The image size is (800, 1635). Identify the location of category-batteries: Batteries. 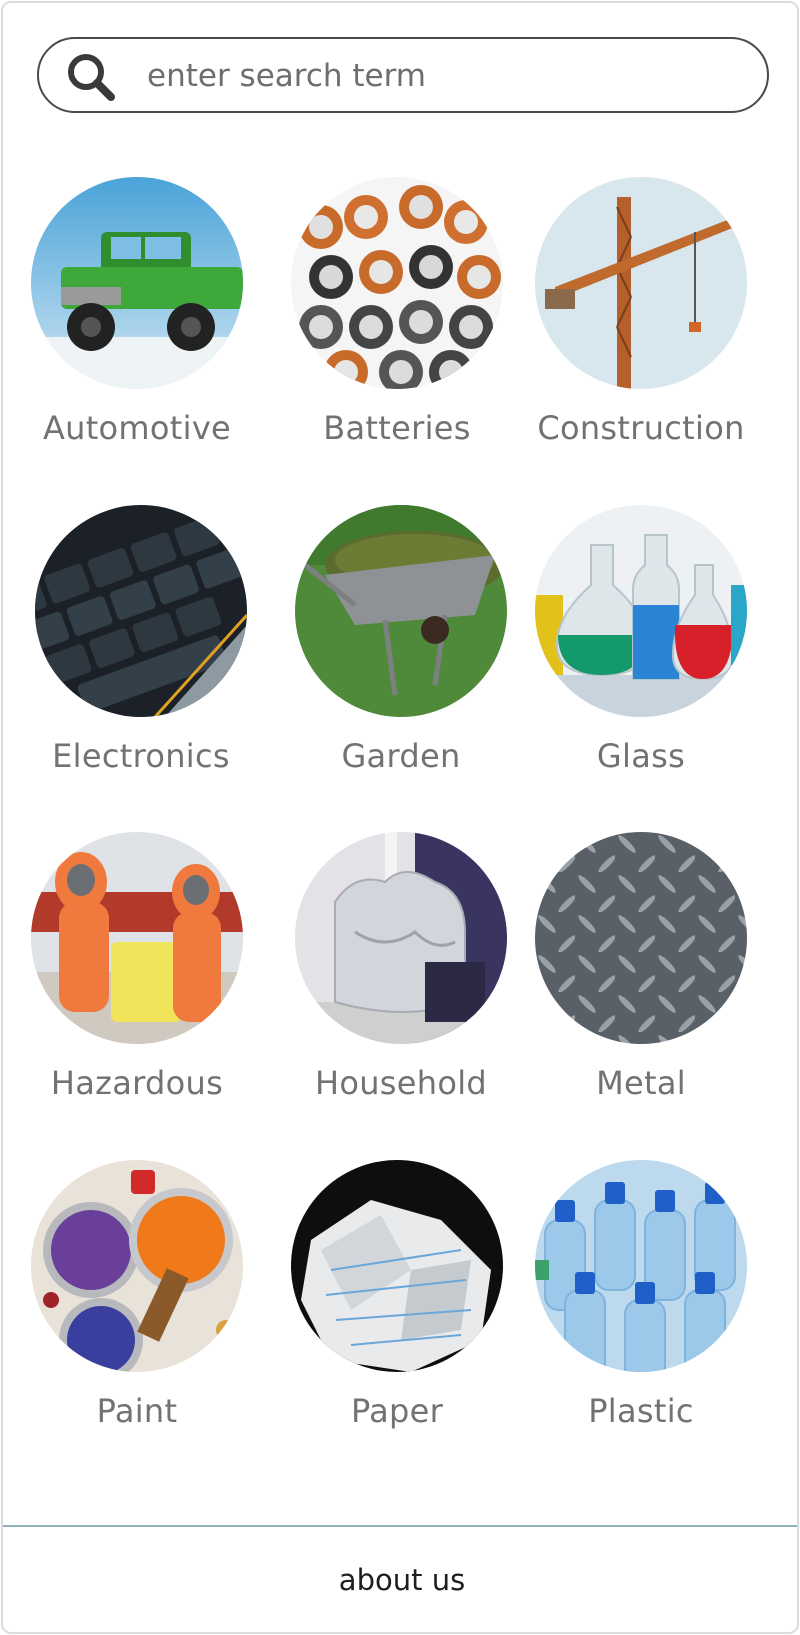
(397, 327).